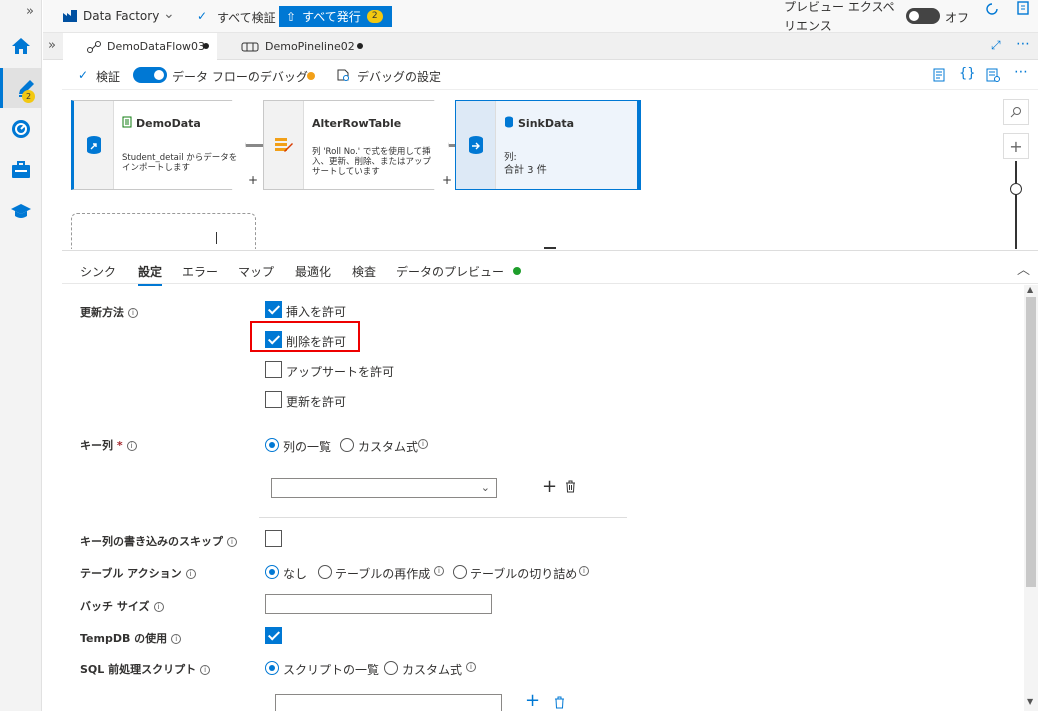  What do you see at coordinates (21, 46) in the screenshot?
I see `home-icon` at bounding box center [21, 46].